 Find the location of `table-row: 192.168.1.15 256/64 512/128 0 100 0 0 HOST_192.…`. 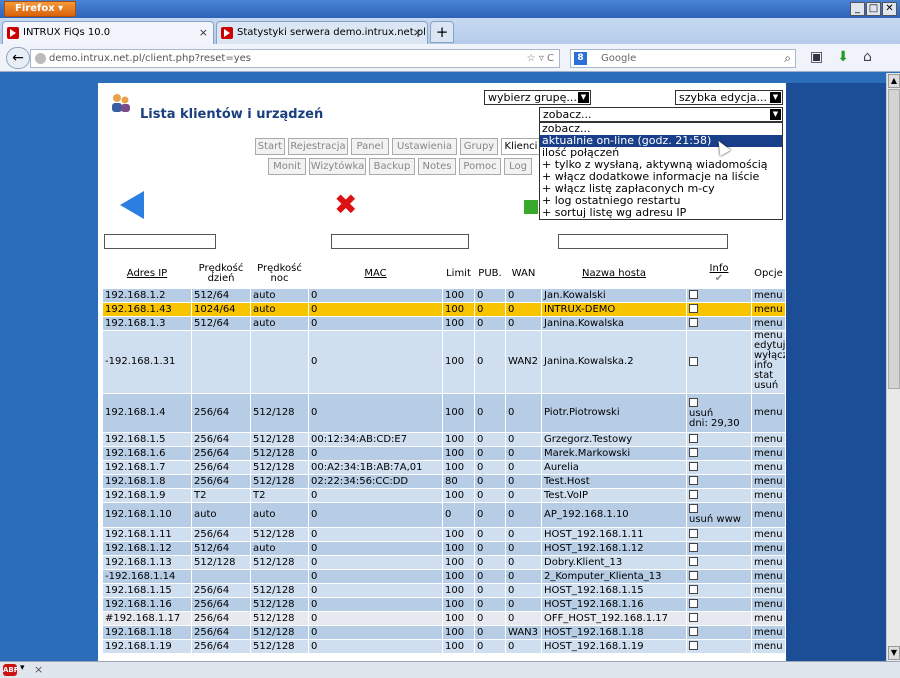

table-row: 192.168.1.15 256/64 512/128 0 100 0 0 HOST_192.… is located at coordinates (444, 590).